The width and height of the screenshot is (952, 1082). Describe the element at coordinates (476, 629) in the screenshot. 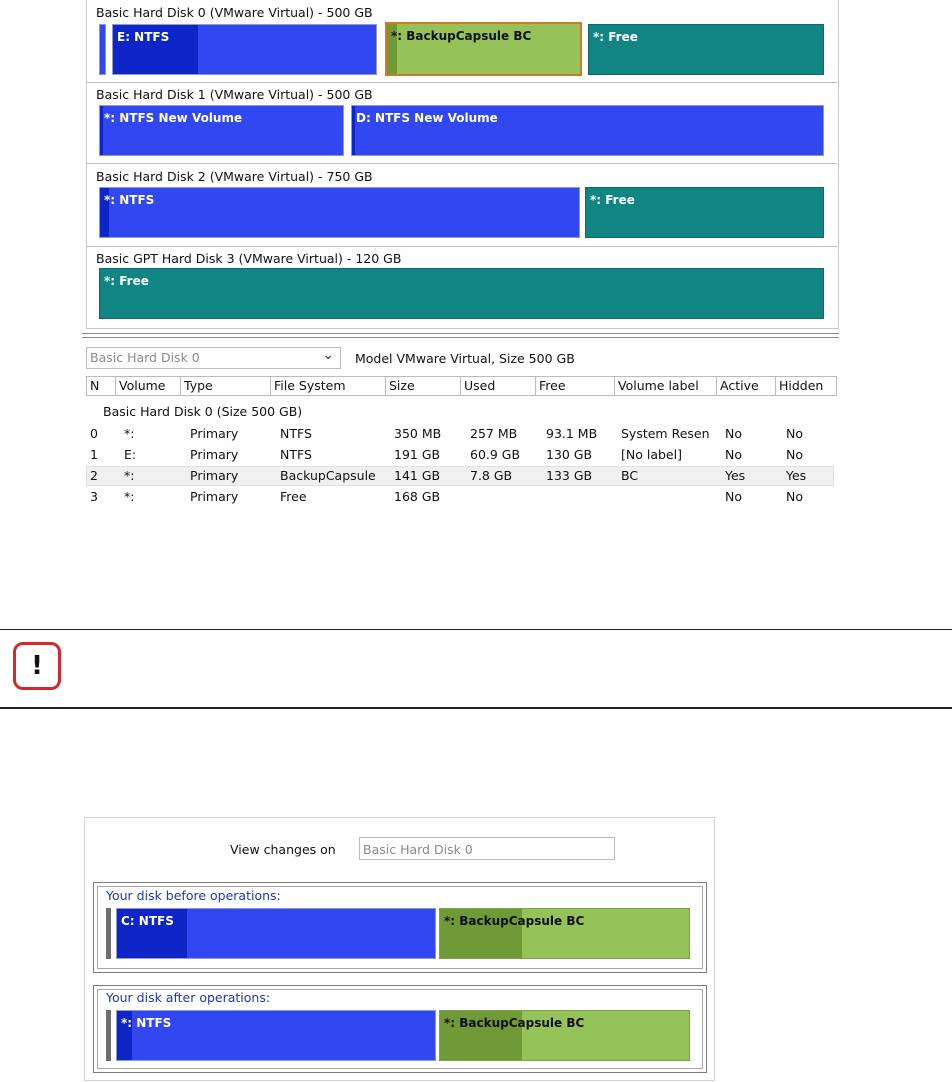

I see `warning-top-rule` at that location.